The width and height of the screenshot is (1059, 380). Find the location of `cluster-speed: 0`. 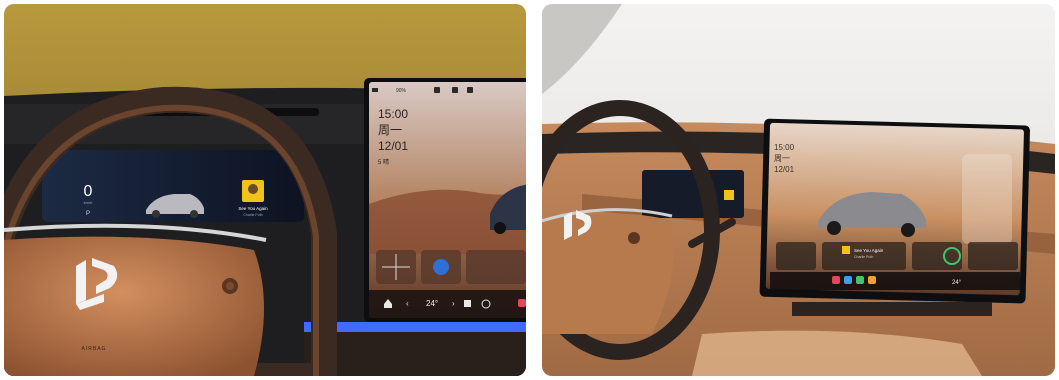

cluster-speed: 0 is located at coordinates (88, 191).